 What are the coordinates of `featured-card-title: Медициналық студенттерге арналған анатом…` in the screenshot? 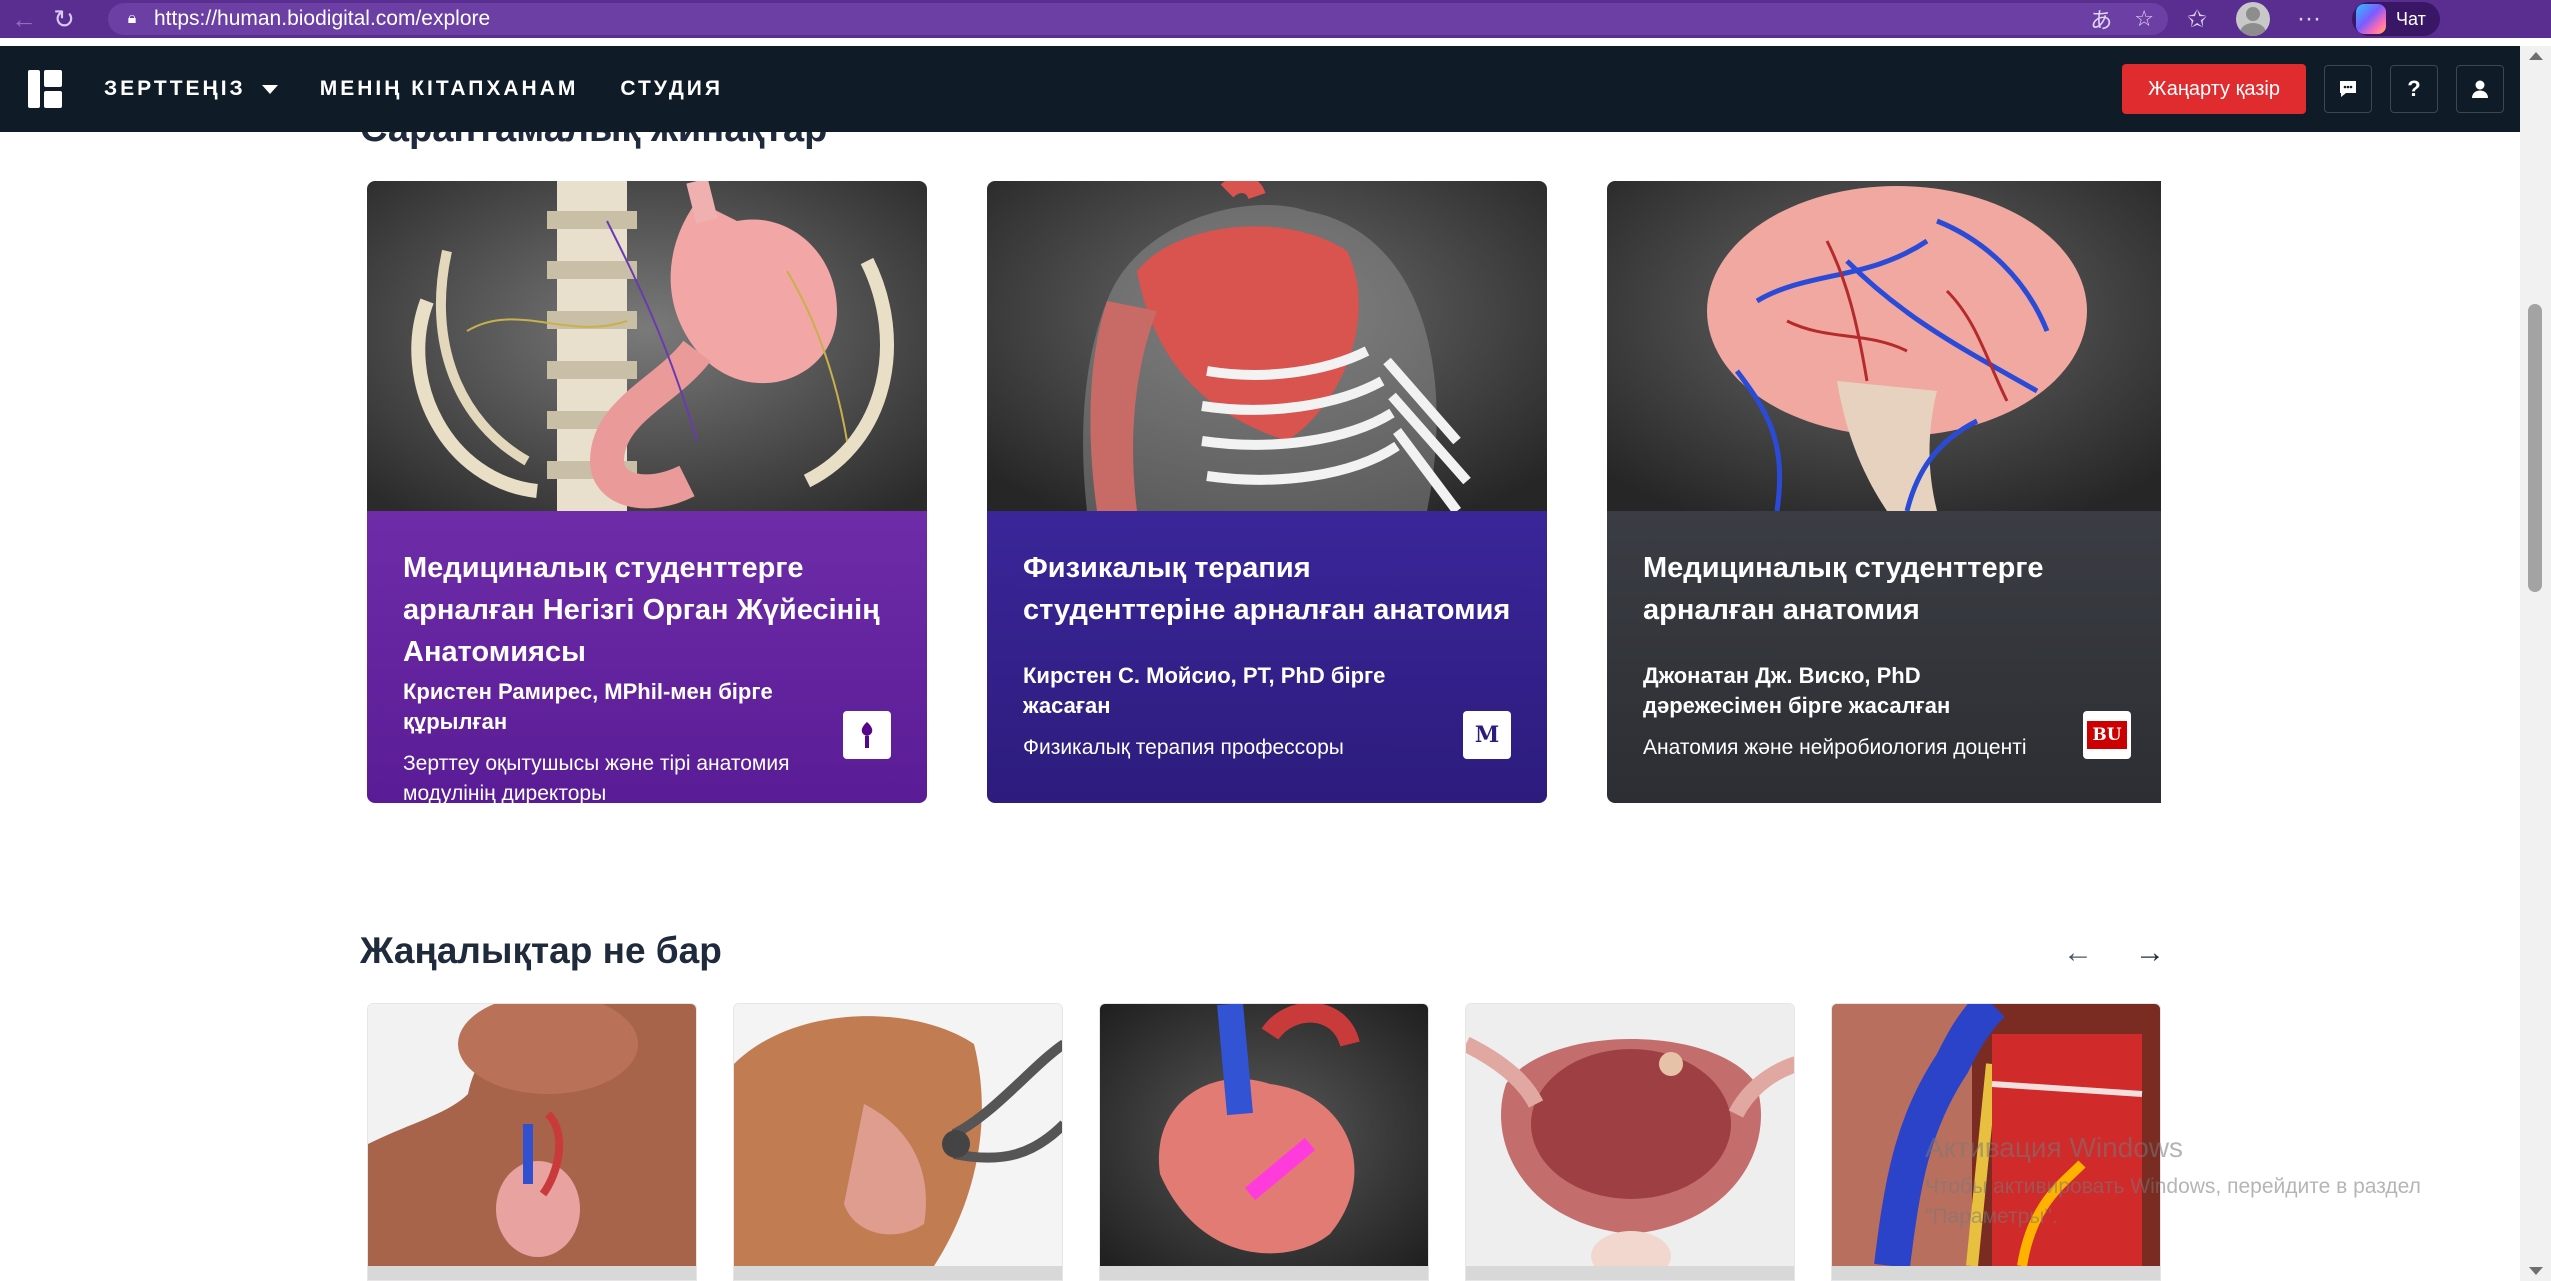 It's located at (1885, 589).